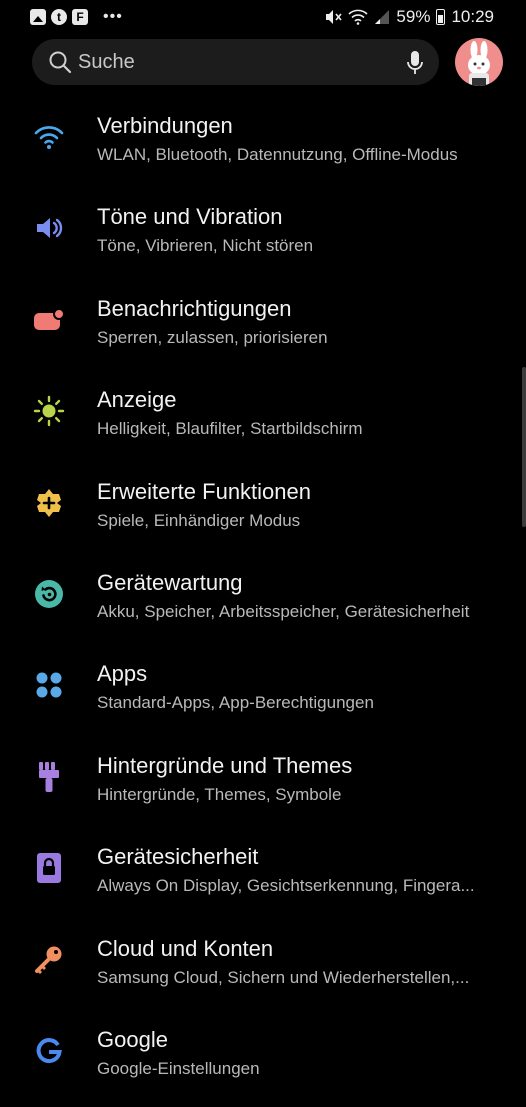 This screenshot has width=526, height=1107. I want to click on settings-item-title: Gerätewartung, so click(170, 582).